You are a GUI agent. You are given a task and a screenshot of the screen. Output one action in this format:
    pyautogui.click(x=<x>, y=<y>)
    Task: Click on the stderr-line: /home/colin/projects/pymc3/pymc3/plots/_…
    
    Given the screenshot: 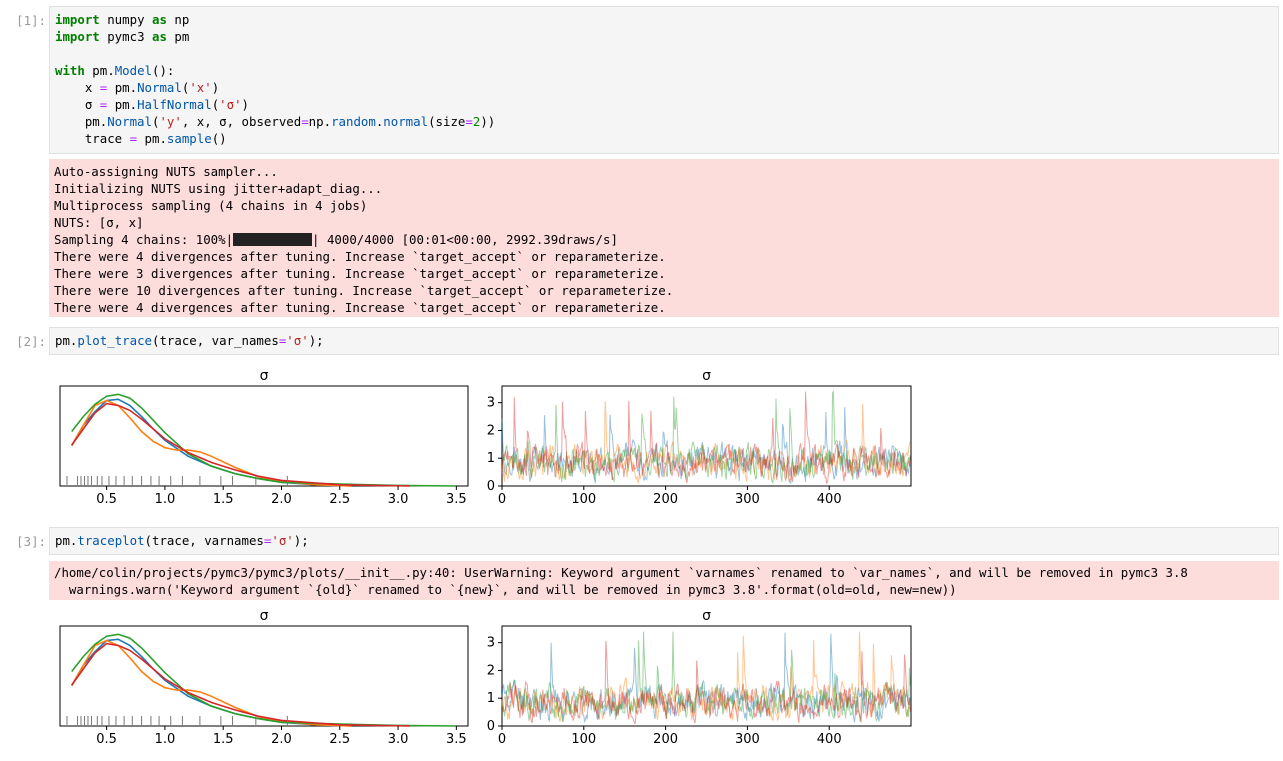 What is the action you would take?
    pyautogui.click(x=621, y=572)
    